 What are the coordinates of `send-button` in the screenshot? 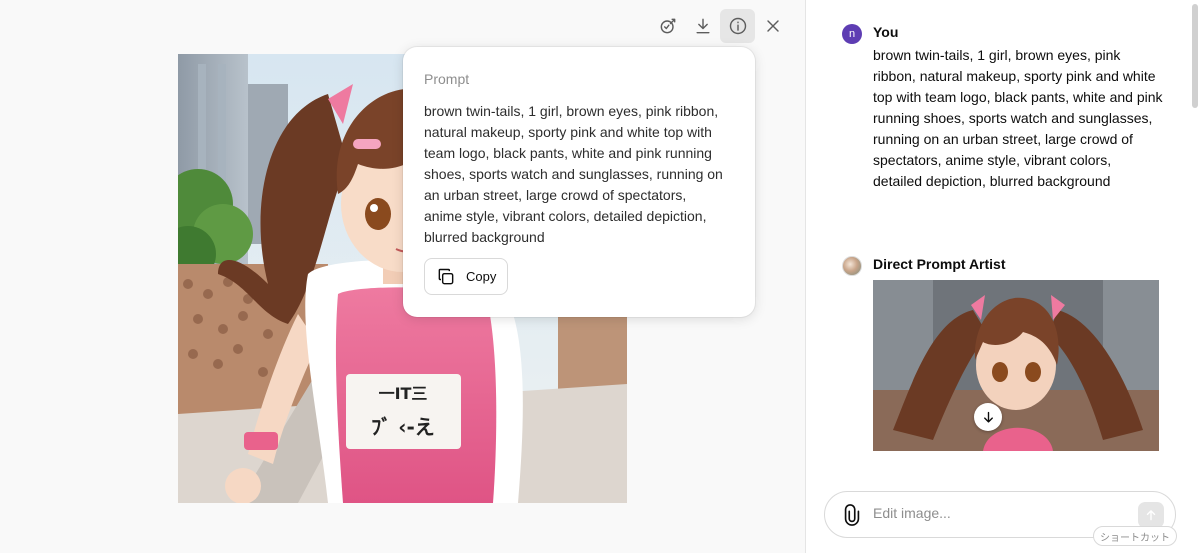 It's located at (1151, 515).